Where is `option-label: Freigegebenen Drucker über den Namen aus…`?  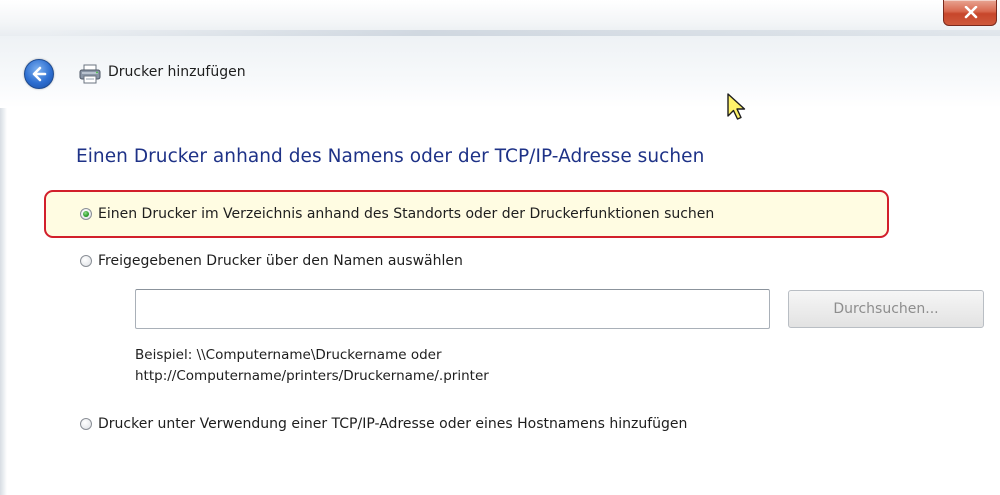
option-label: Freigegebenen Drucker über den Namen aus… is located at coordinates (280, 261).